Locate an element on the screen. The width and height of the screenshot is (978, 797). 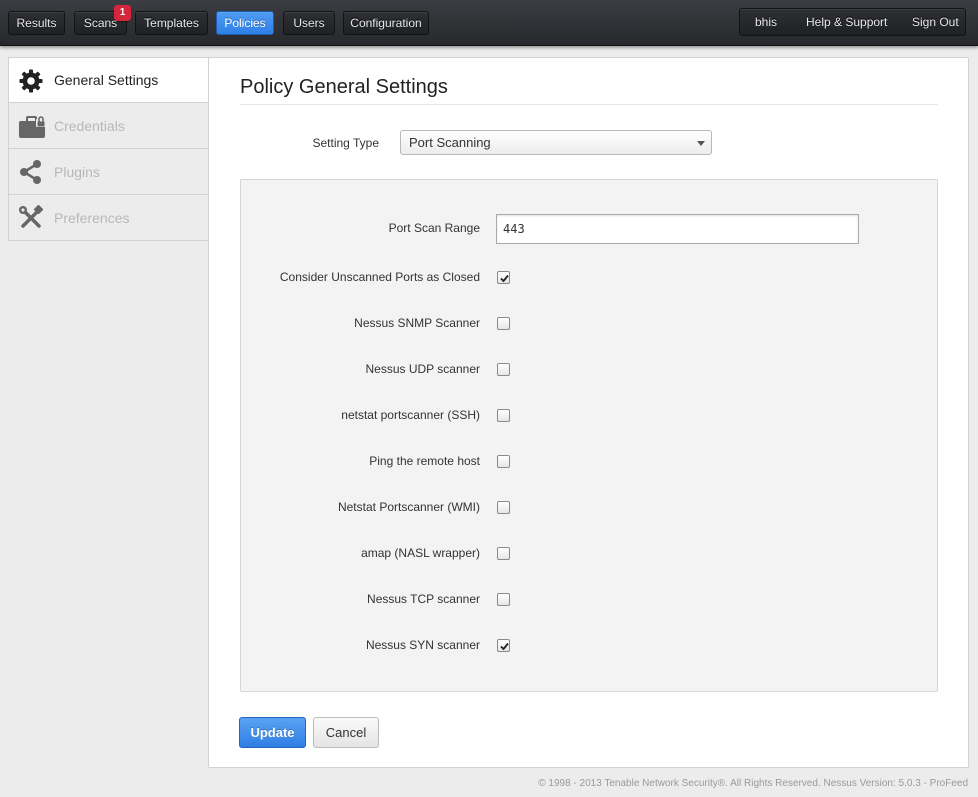
option-label: amap (NASL wrapper) is located at coordinates (420, 553).